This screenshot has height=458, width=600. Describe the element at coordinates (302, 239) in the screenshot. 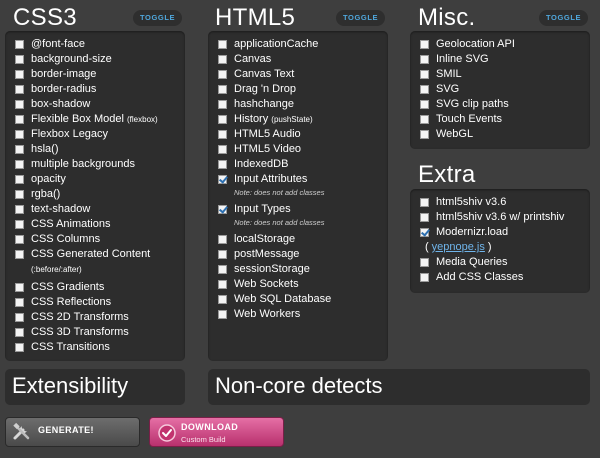

I see `html5-item-localstorage: localStorage` at that location.